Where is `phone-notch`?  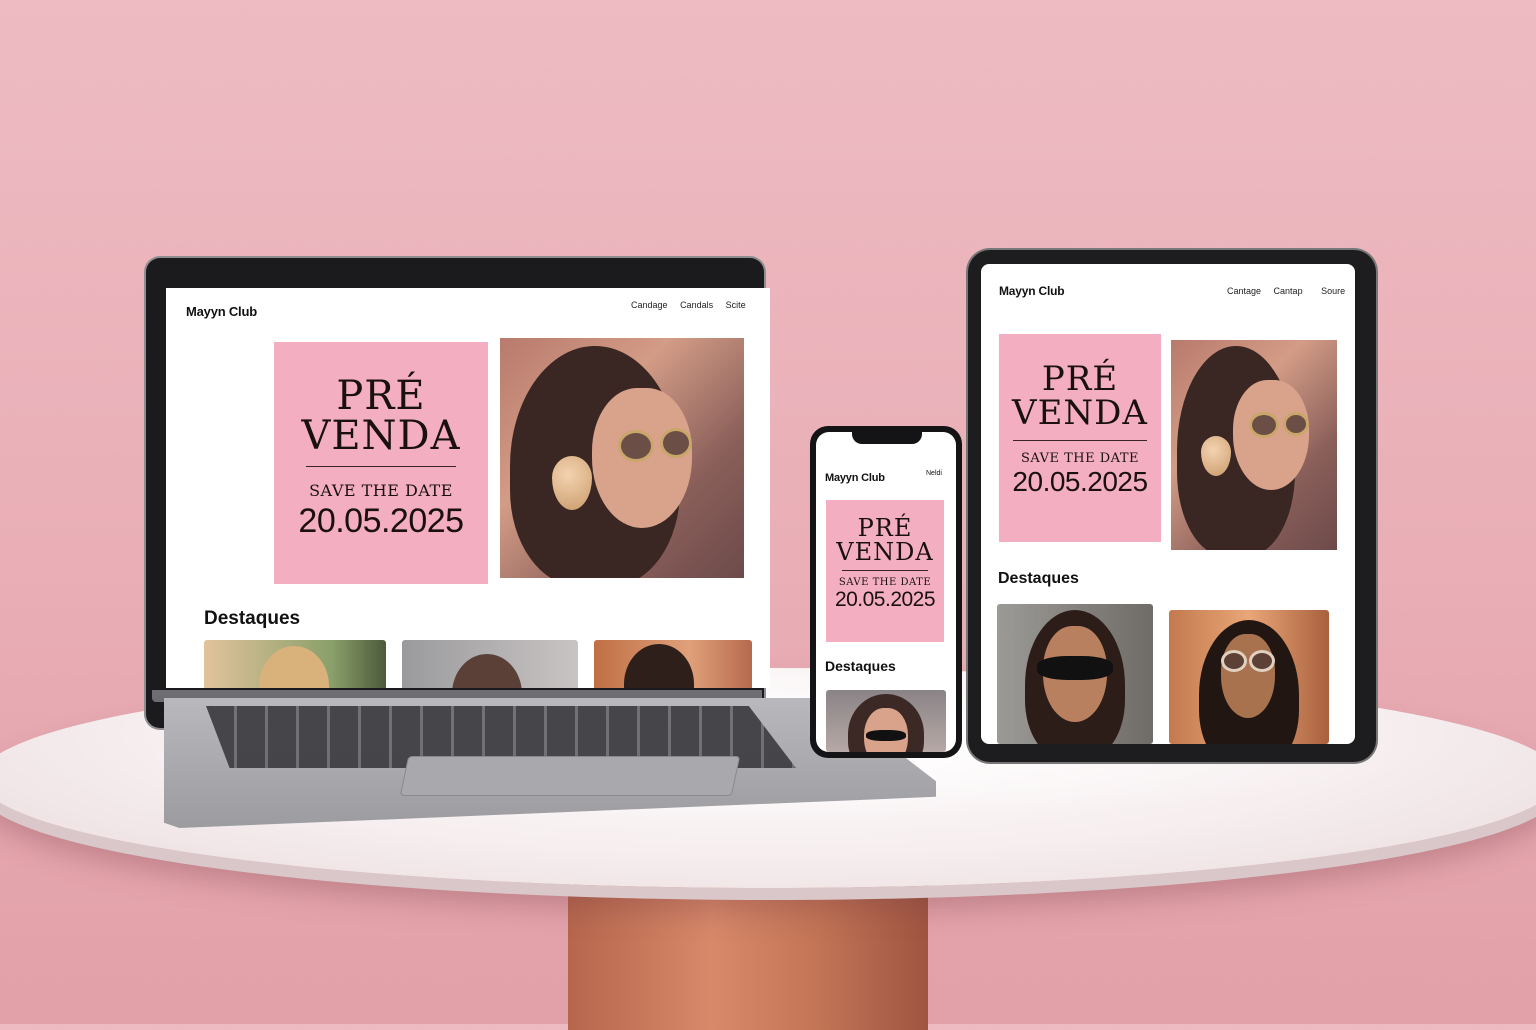 phone-notch is located at coordinates (887, 438).